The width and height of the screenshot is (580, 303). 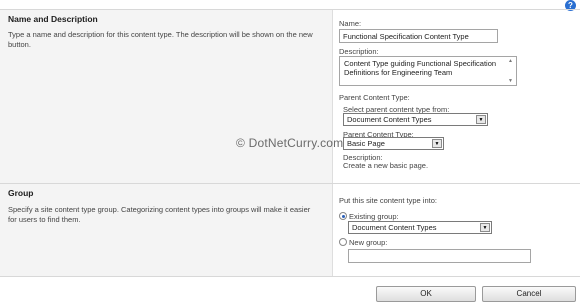 I want to click on existing-group-dropdown: Document Content Types ▼, so click(x=420, y=227).